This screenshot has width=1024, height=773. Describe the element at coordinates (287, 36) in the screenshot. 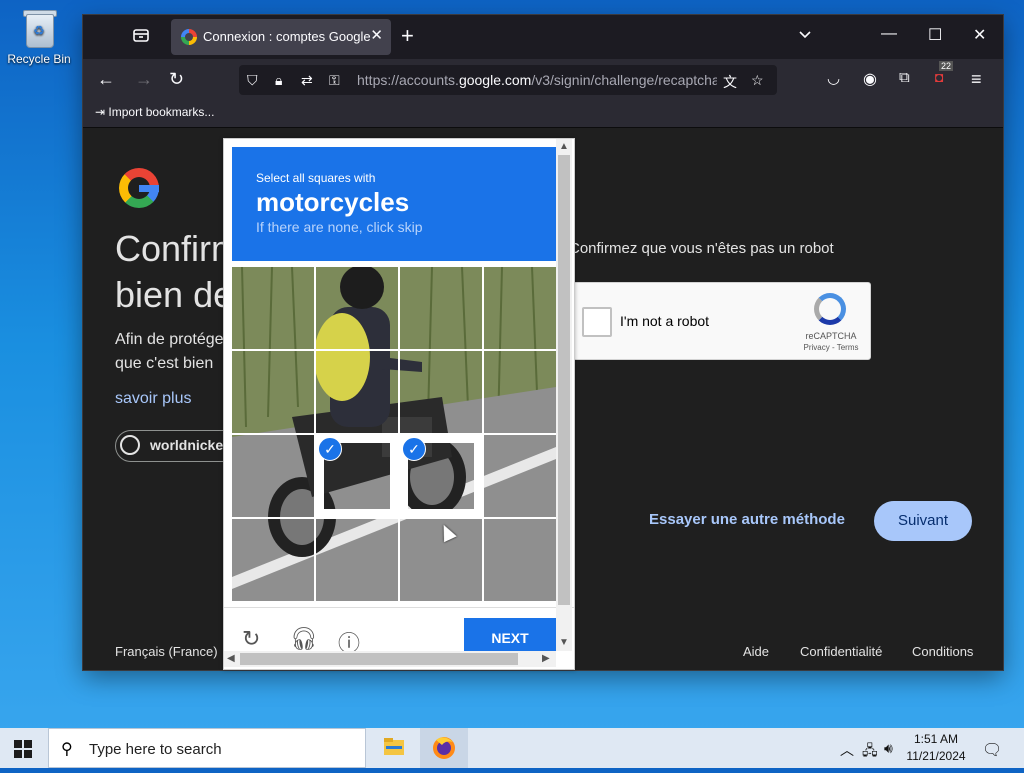

I see `tab-title: Connexion : comptes Google` at that location.